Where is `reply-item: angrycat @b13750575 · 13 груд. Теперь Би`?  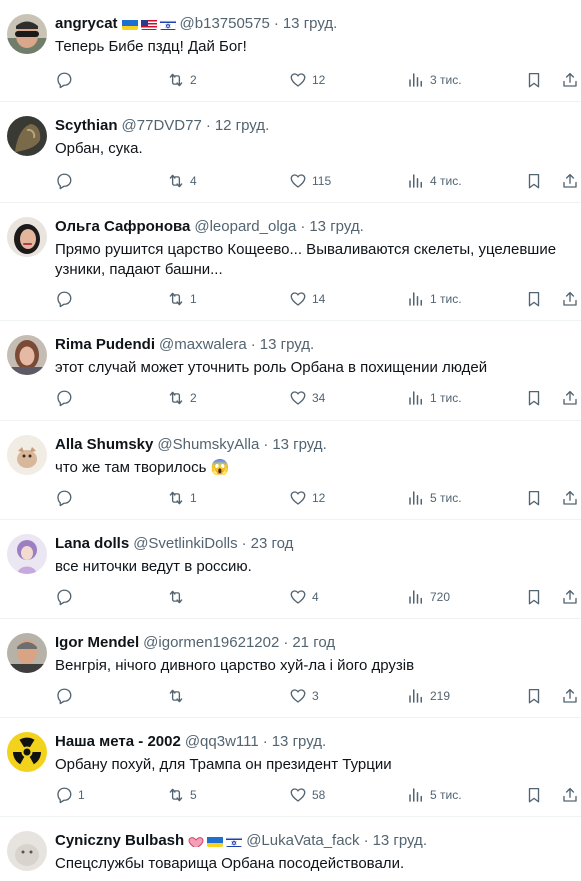 reply-item: angrycat @b13750575 · 13 груд. Теперь Би is located at coordinates (290, 51).